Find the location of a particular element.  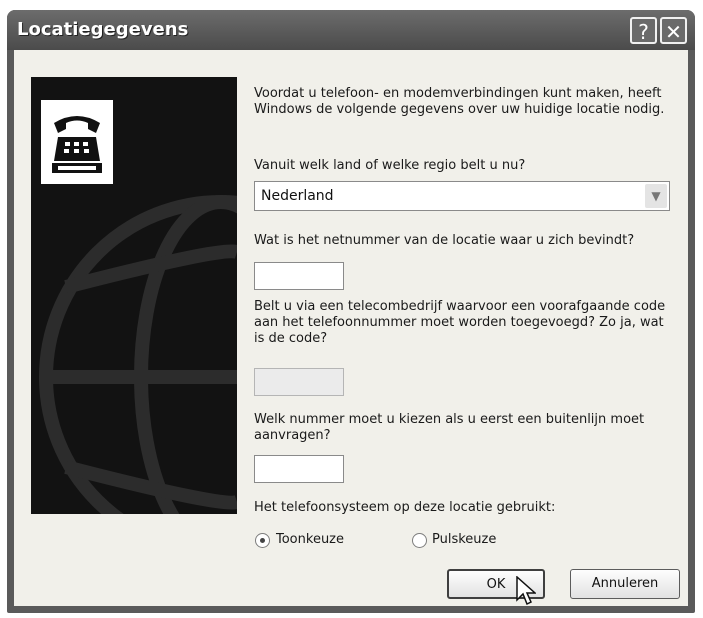

help-button: ? is located at coordinates (643, 30).